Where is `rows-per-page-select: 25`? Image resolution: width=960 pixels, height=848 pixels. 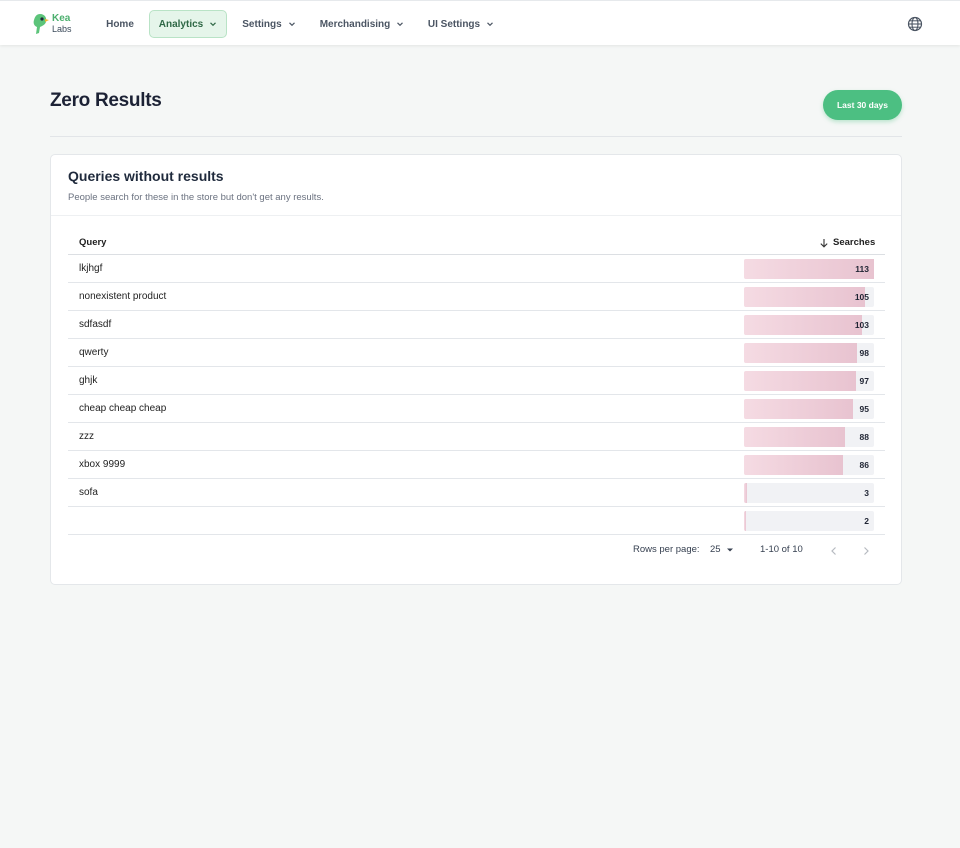 rows-per-page-select: 25 is located at coordinates (722, 549).